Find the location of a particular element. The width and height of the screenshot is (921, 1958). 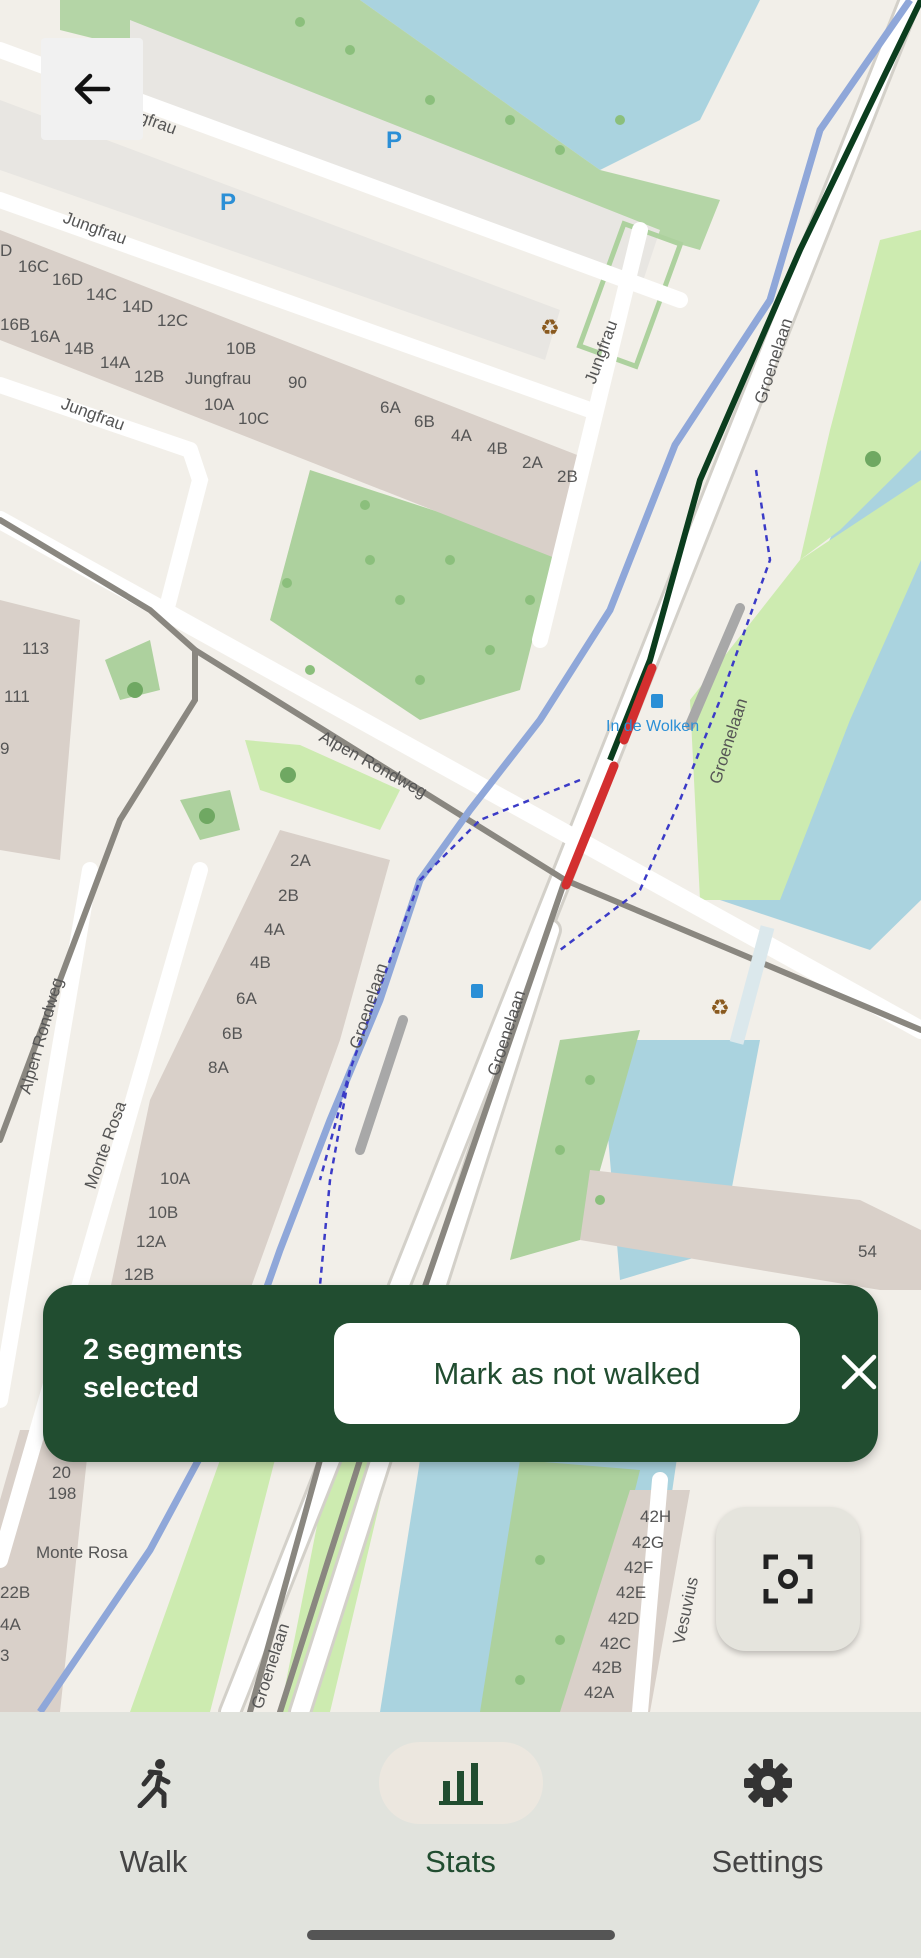

bus-stop-label: In de Wolken is located at coordinates (652, 726).